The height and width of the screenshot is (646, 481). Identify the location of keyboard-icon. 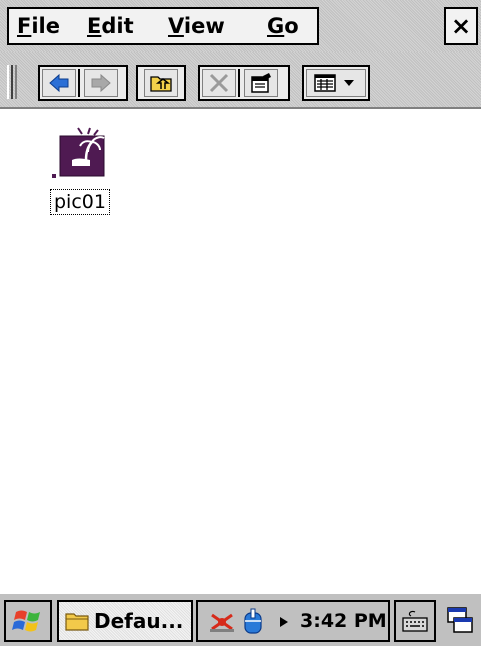
(415, 621).